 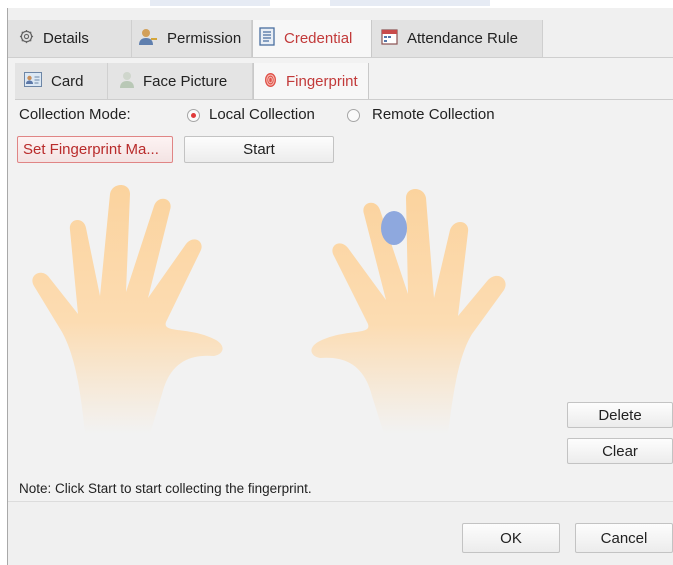 I want to click on tab-permission: Permission, so click(x=192, y=38).